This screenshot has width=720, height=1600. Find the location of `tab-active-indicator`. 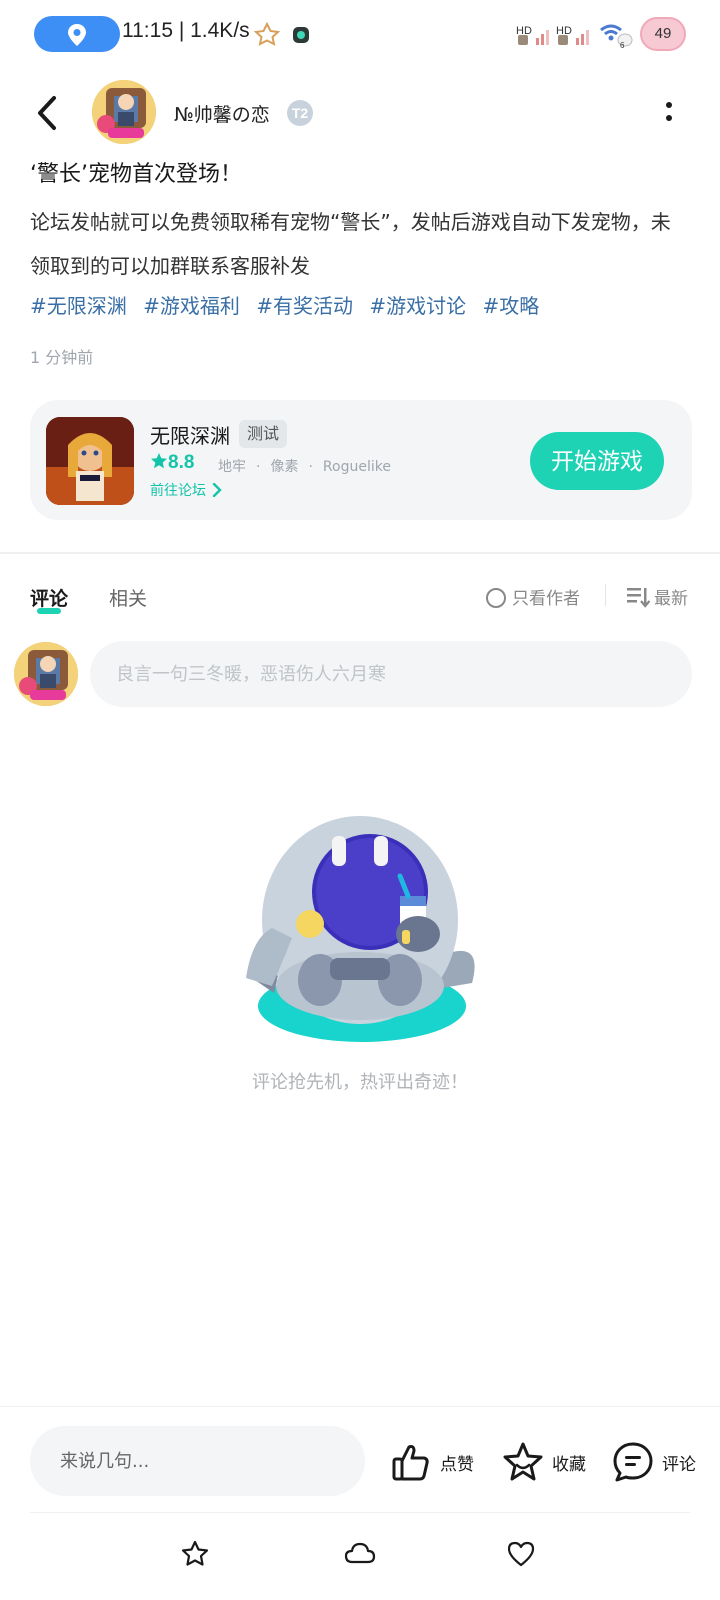

tab-active-indicator is located at coordinates (49, 611).